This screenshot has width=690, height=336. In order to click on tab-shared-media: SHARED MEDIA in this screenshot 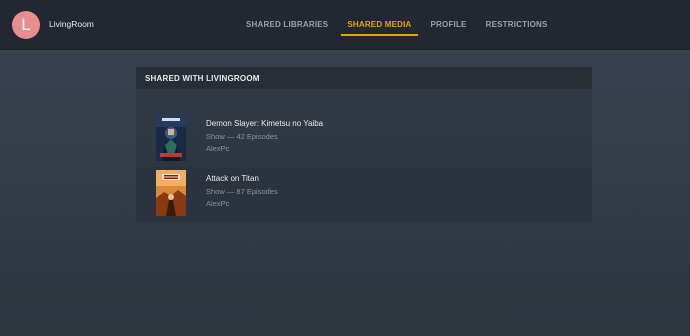, I will do `click(379, 25)`.